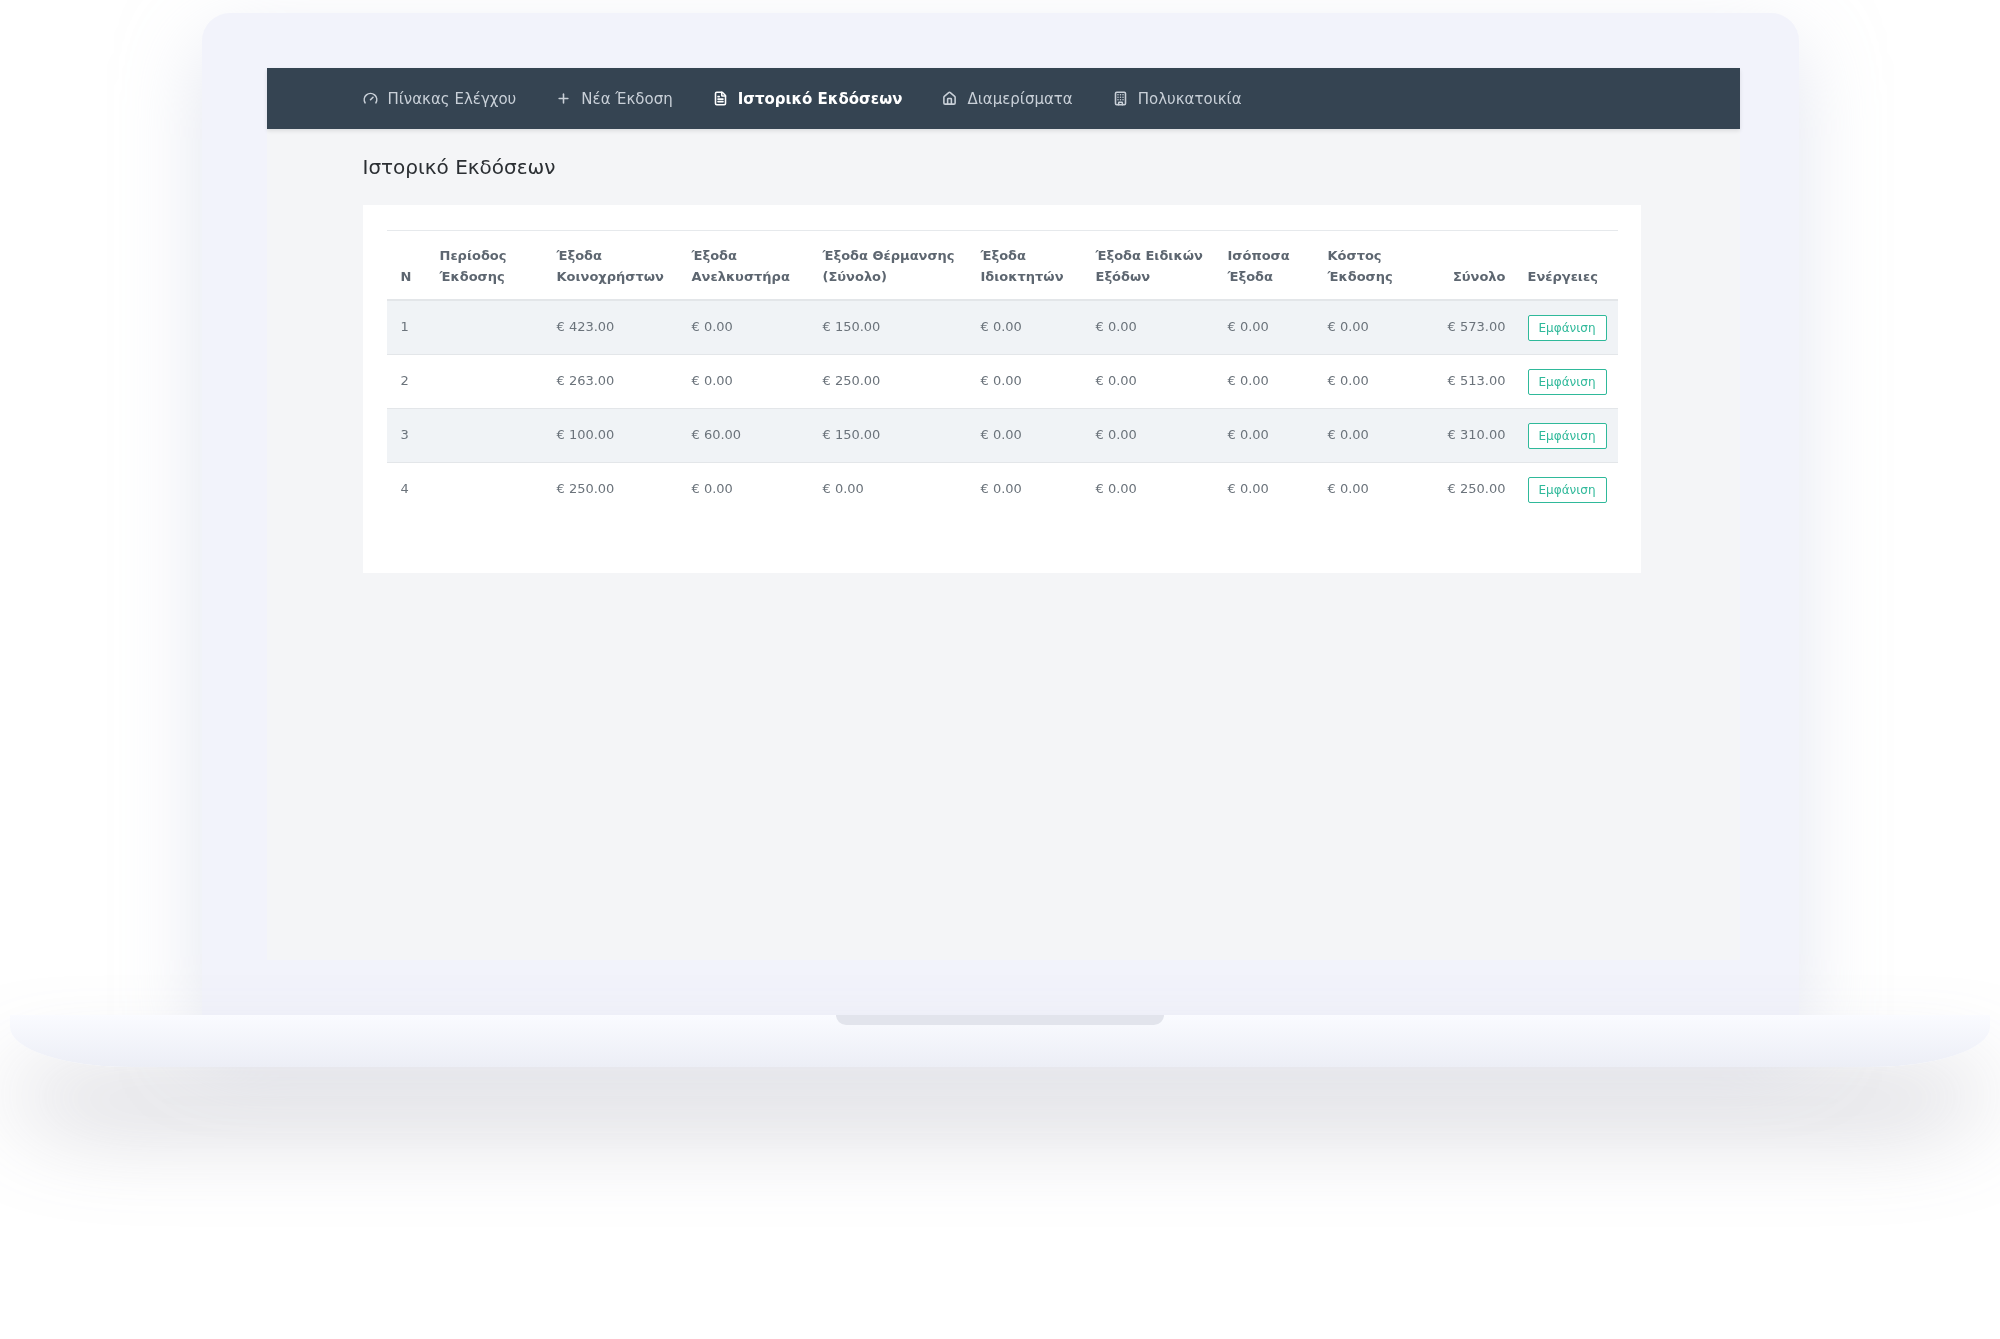  I want to click on column-header: Ισόποσα Έξοδα, so click(1258, 266).